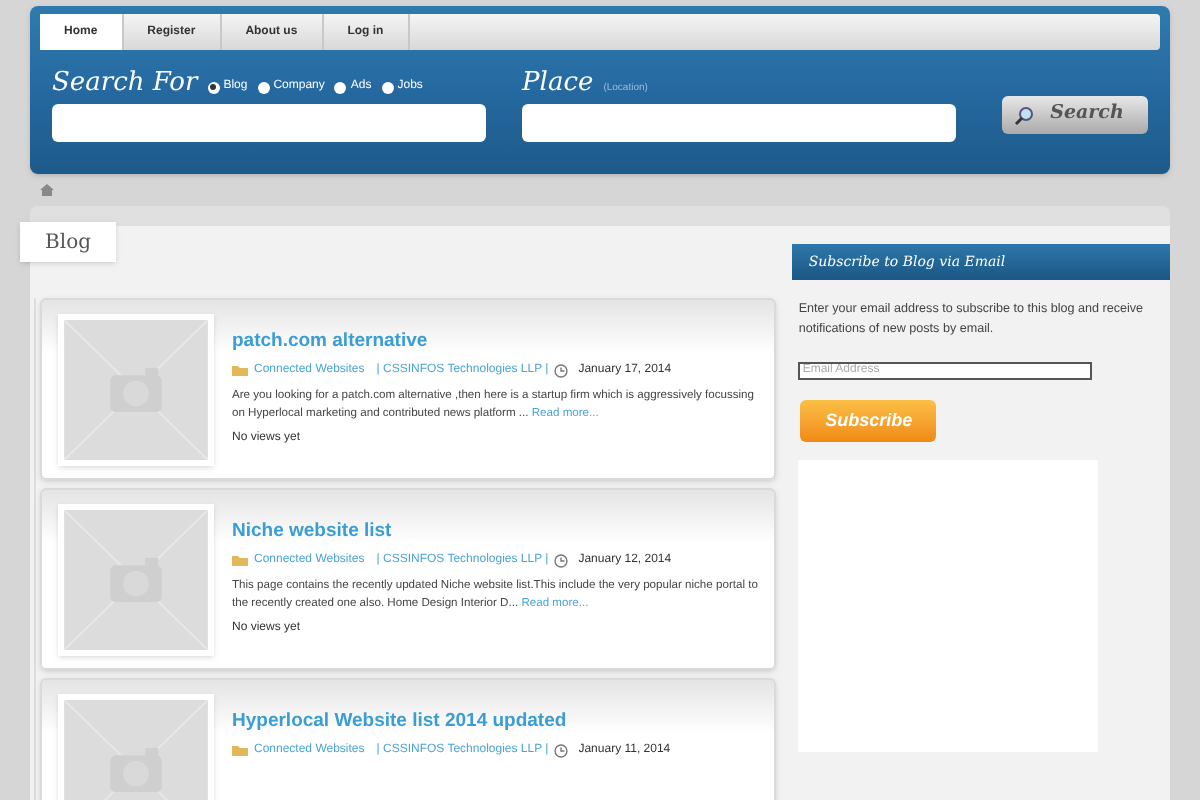 The image size is (1200, 800). Describe the element at coordinates (739, 123) in the screenshot. I see `place-field` at that location.